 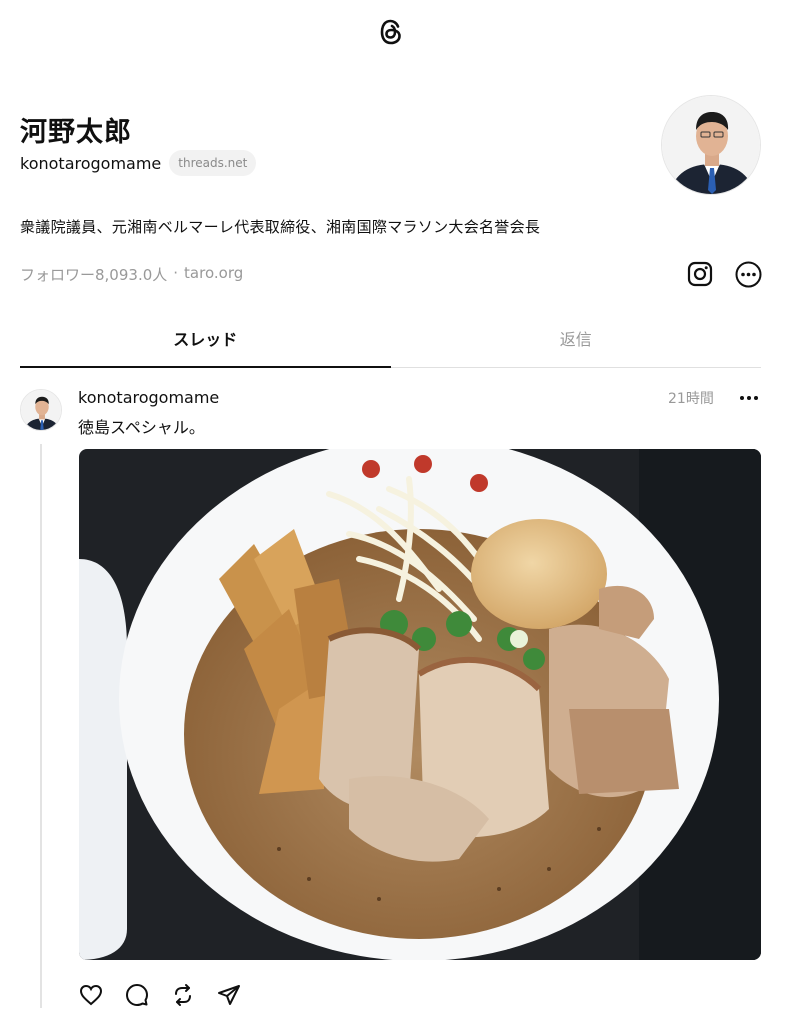 What do you see at coordinates (749, 398) in the screenshot?
I see `post-more-icon` at bounding box center [749, 398].